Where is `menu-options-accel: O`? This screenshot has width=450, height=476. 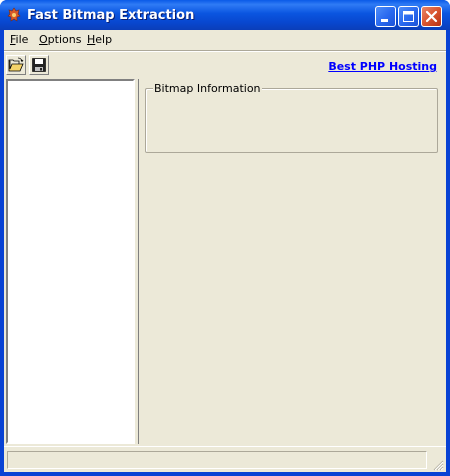 menu-options-accel: O is located at coordinates (43, 39).